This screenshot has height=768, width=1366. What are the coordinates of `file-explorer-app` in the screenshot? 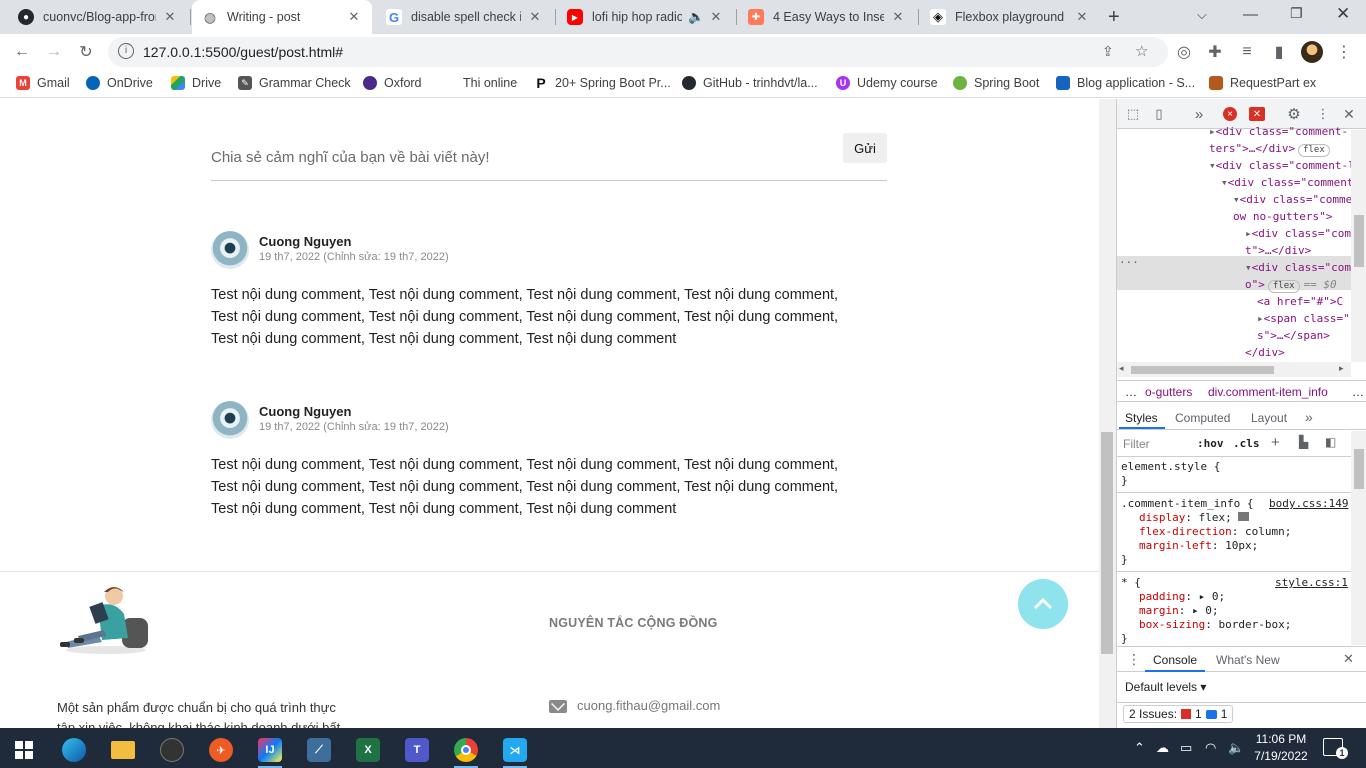 It's located at (123, 750).